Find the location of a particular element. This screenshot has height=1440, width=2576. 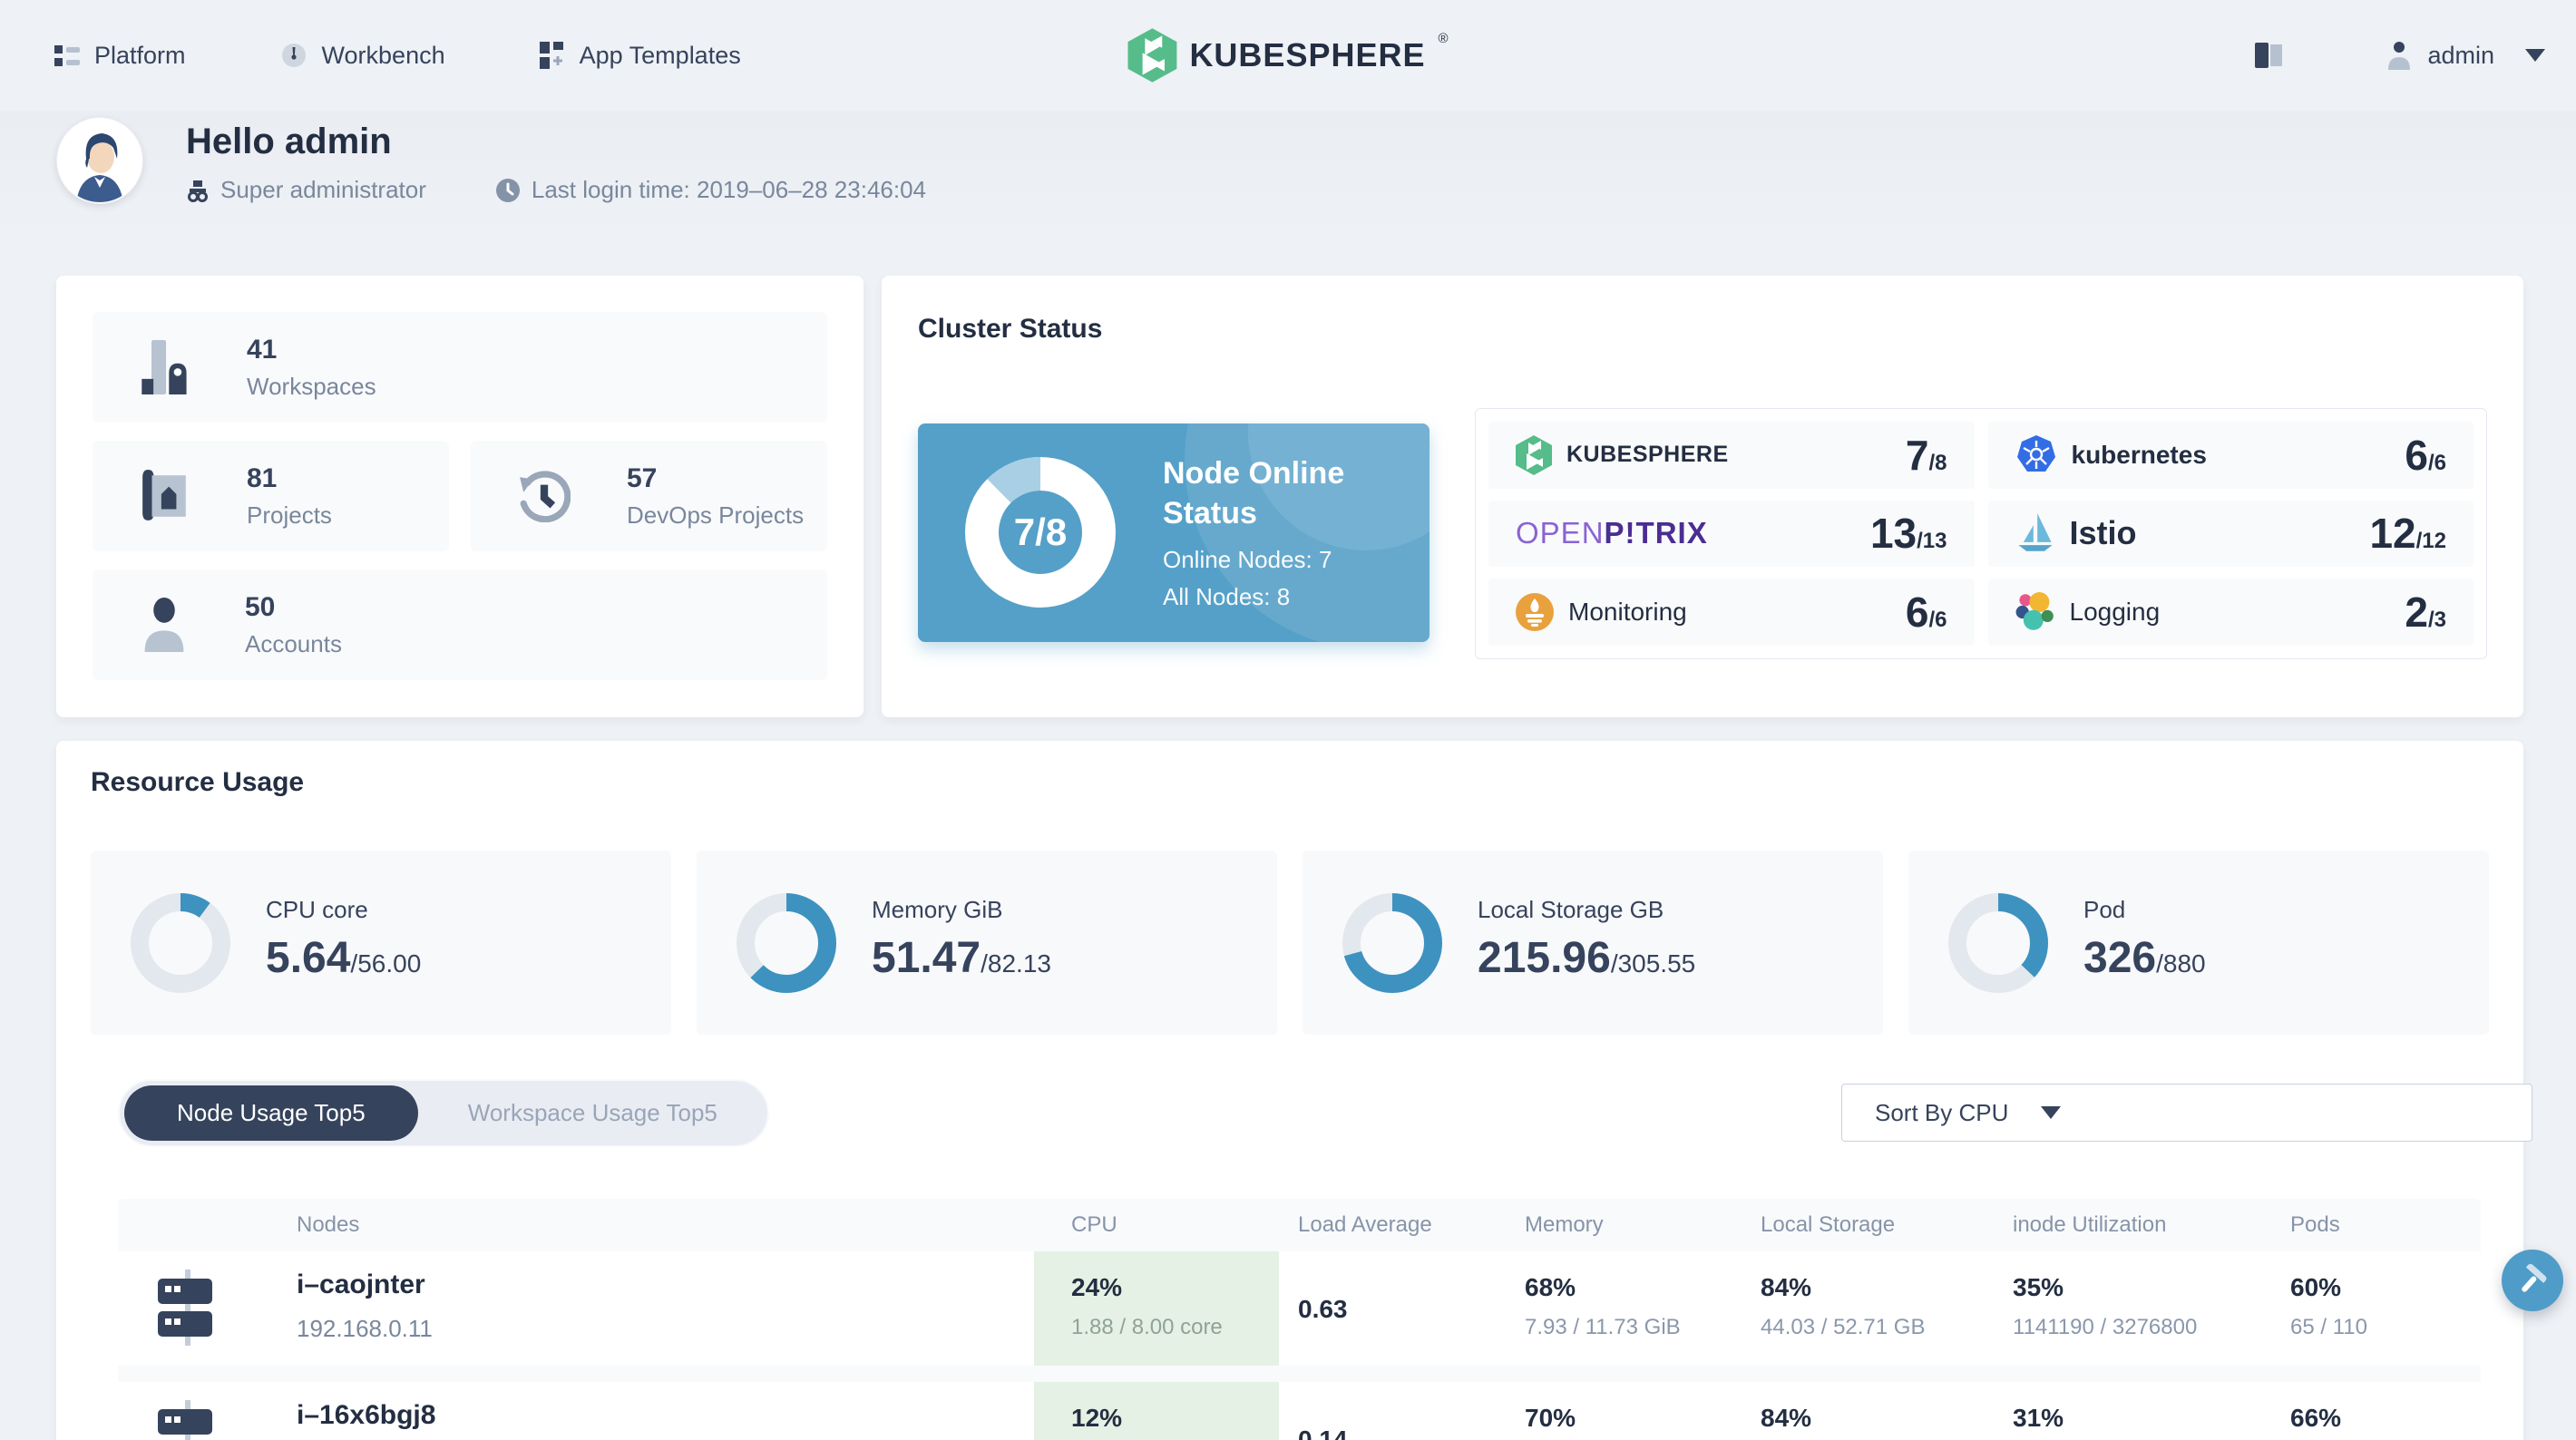

cell-node: i–16x6bgj8 192.168.0.14 is located at coordinates (576, 1411).